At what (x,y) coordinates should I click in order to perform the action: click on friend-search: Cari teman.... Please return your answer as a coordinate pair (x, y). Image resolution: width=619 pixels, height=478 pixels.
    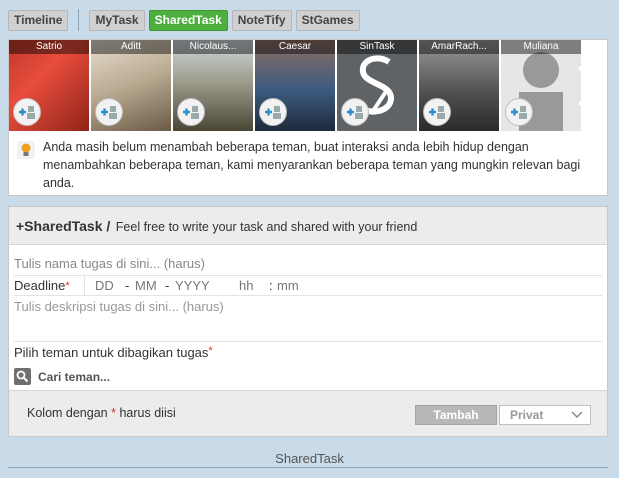
    Looking at the image, I should click on (62, 376).